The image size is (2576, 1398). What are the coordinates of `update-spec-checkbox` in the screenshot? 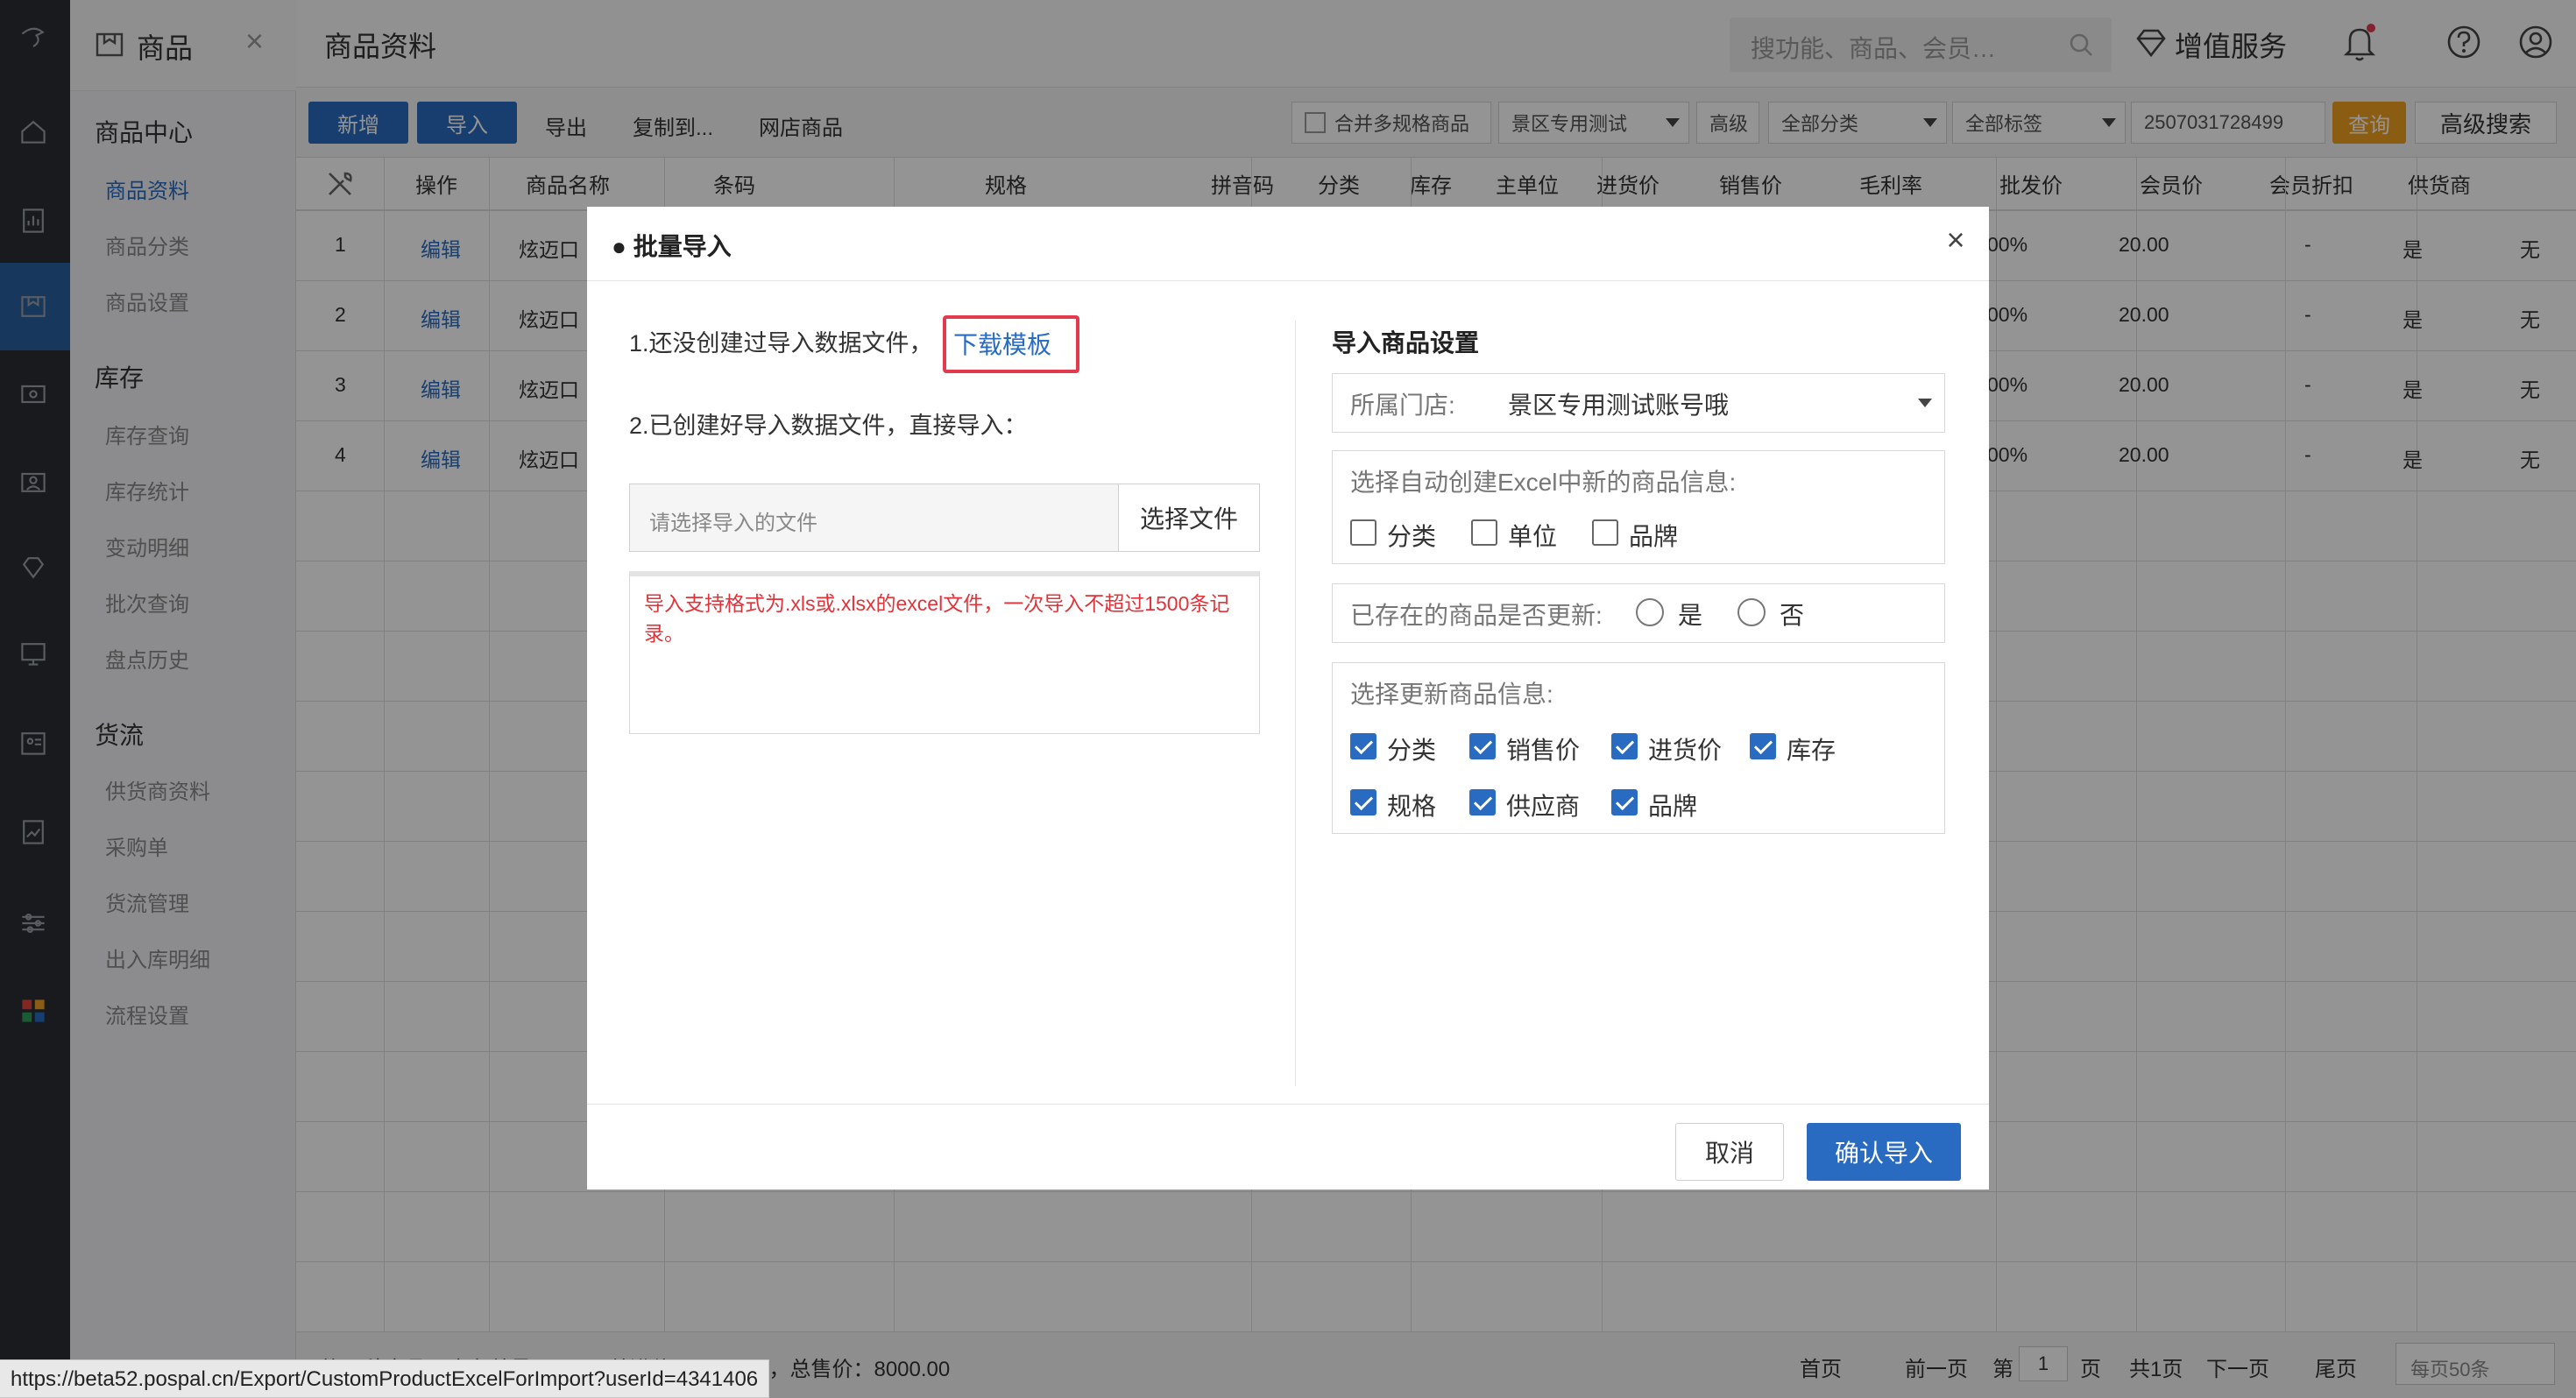 It's located at (1363, 802).